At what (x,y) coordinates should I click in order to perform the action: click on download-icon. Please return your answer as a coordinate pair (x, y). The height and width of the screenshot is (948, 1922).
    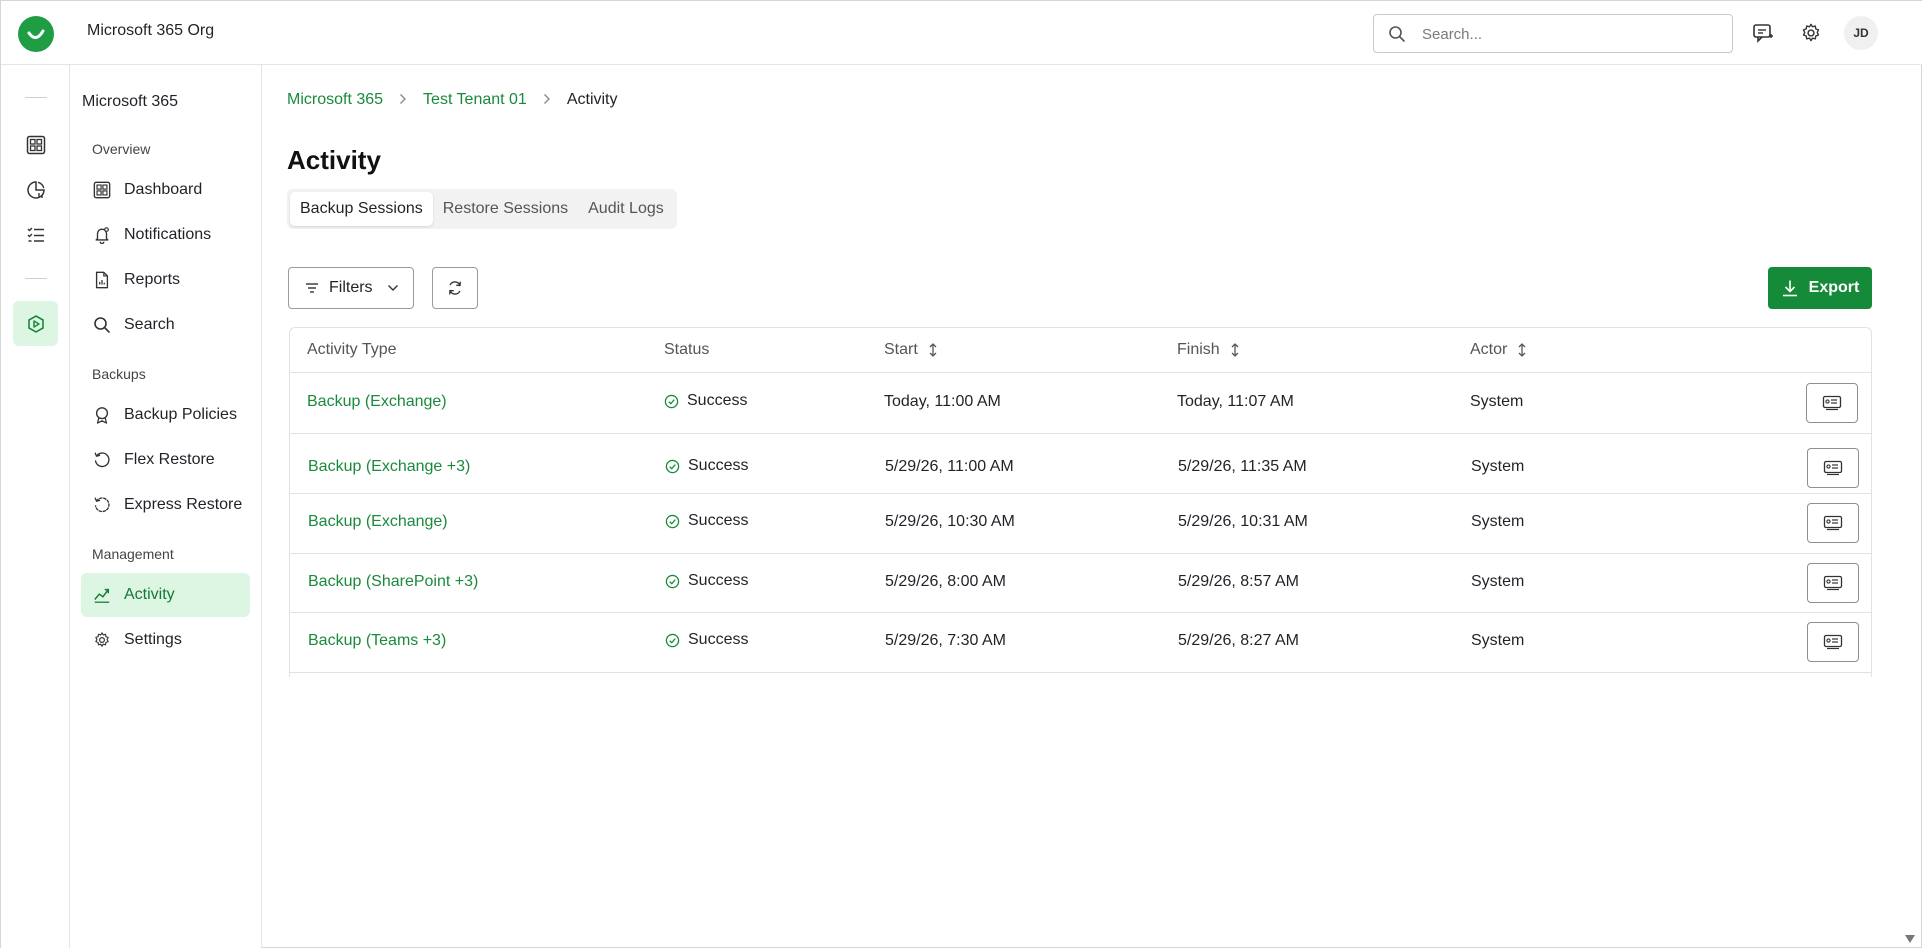
    Looking at the image, I should click on (1790, 288).